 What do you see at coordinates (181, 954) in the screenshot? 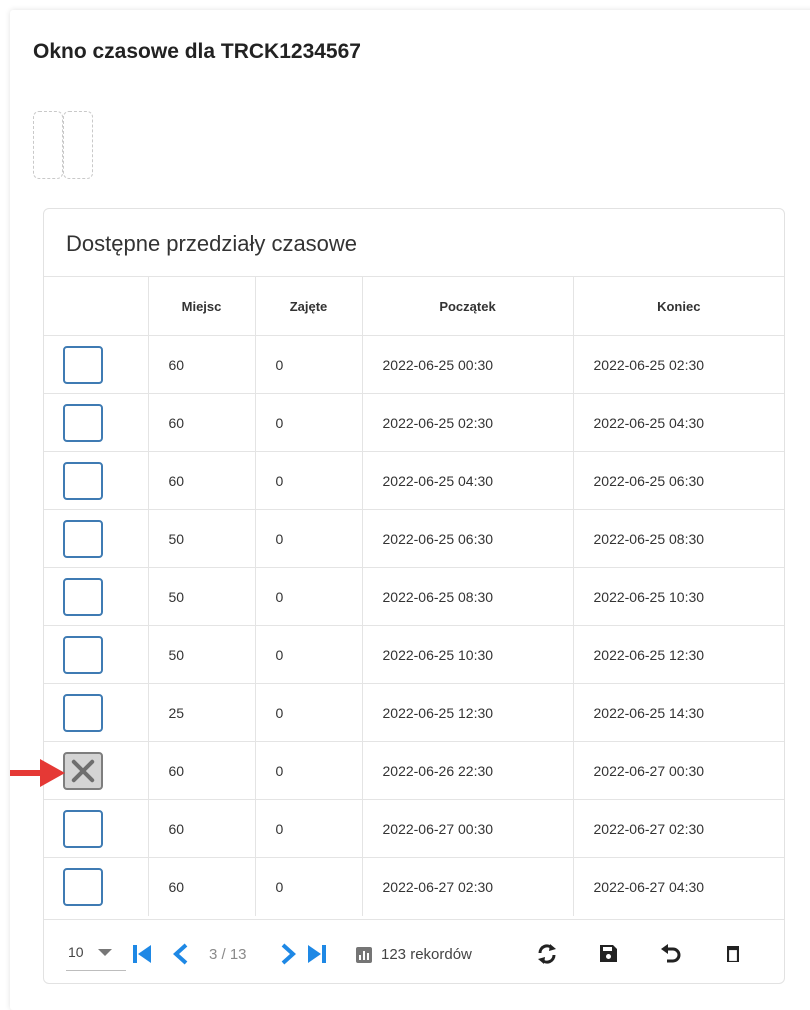
I see `prev-page-icon` at bounding box center [181, 954].